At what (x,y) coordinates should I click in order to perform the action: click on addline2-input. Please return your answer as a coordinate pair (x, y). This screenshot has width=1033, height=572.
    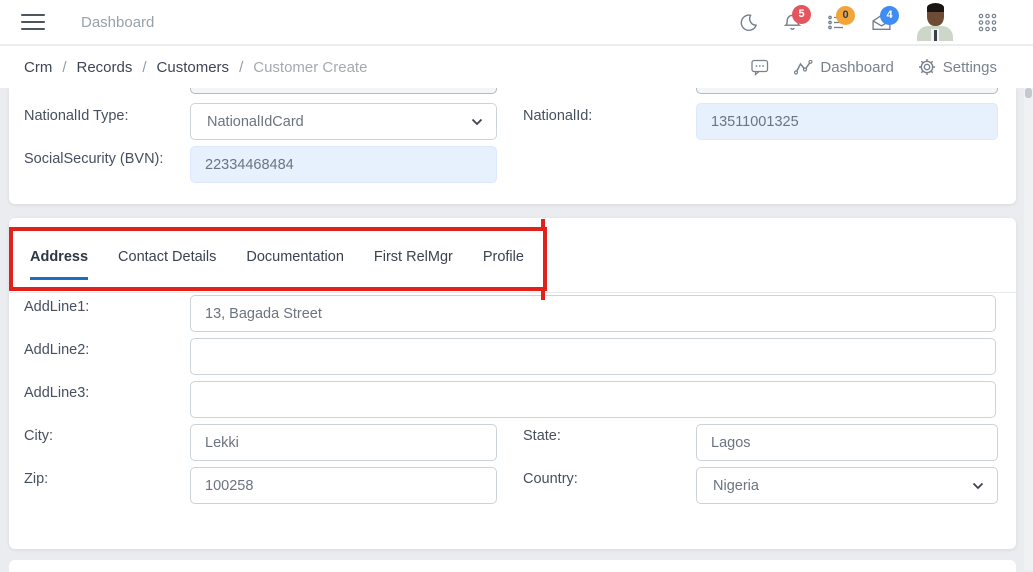
    Looking at the image, I should click on (593, 356).